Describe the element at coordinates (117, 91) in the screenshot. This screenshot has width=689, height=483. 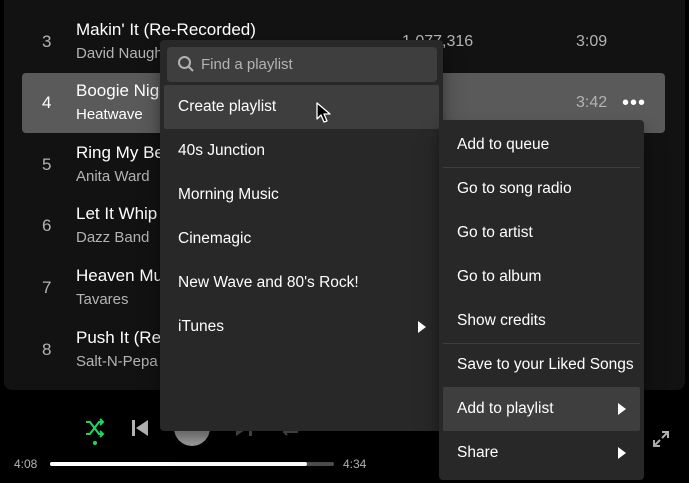
I see `track-title: Boogie Nig` at that location.